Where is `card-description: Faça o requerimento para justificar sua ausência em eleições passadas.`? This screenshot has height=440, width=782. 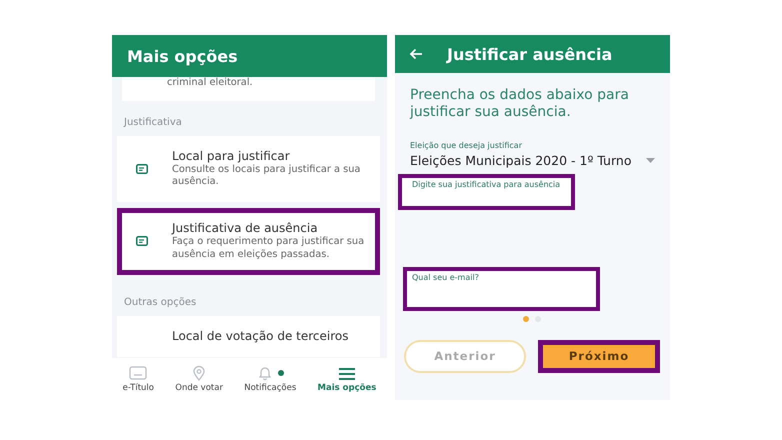 card-description: Faça o requerimento para justificar sua ausência em eleições passadas. is located at coordinates (269, 249).